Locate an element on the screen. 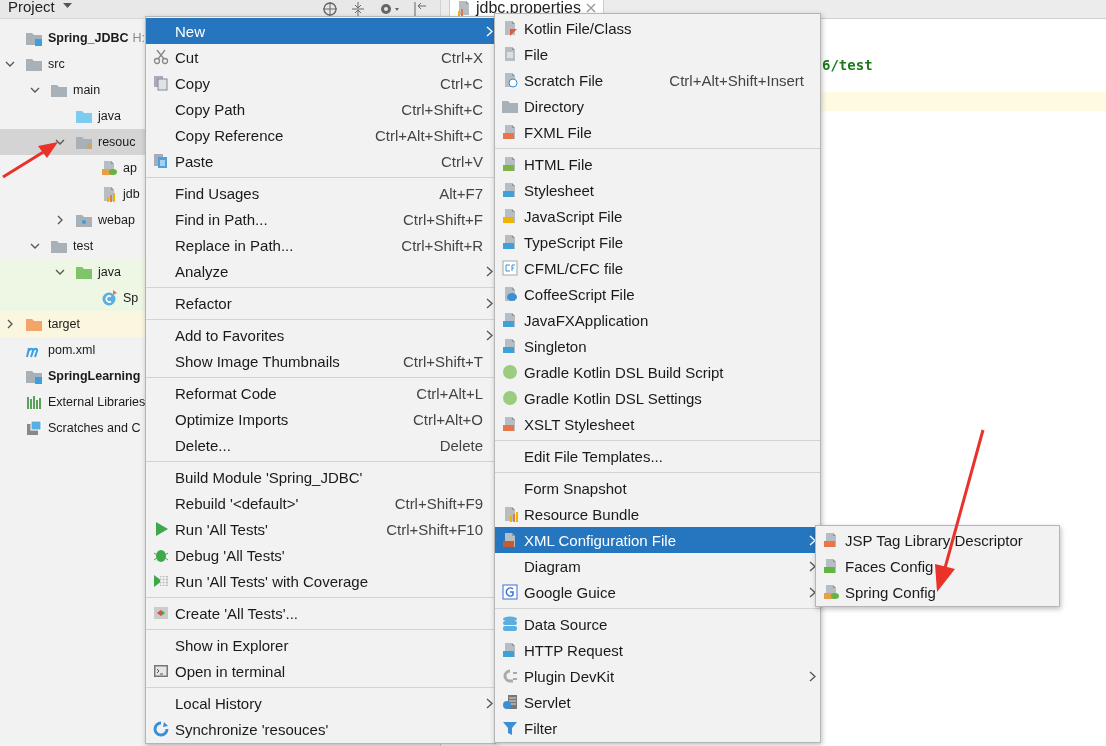 This screenshot has width=1106, height=746. shortcut-text: Ctrl+Shift+C is located at coordinates (442, 109).